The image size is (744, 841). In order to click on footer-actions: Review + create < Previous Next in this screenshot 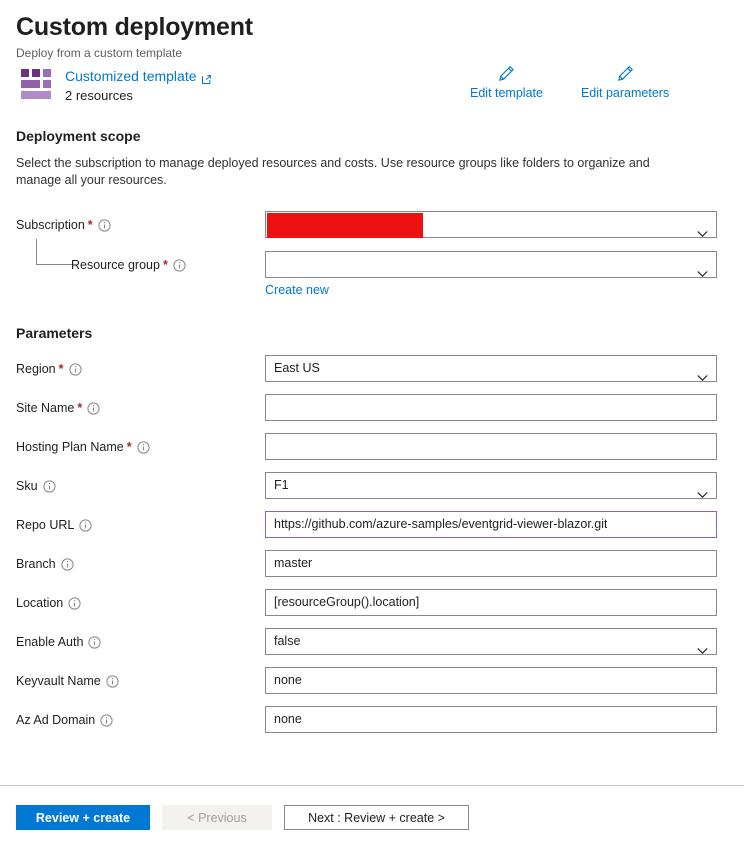, I will do `click(242, 817)`.